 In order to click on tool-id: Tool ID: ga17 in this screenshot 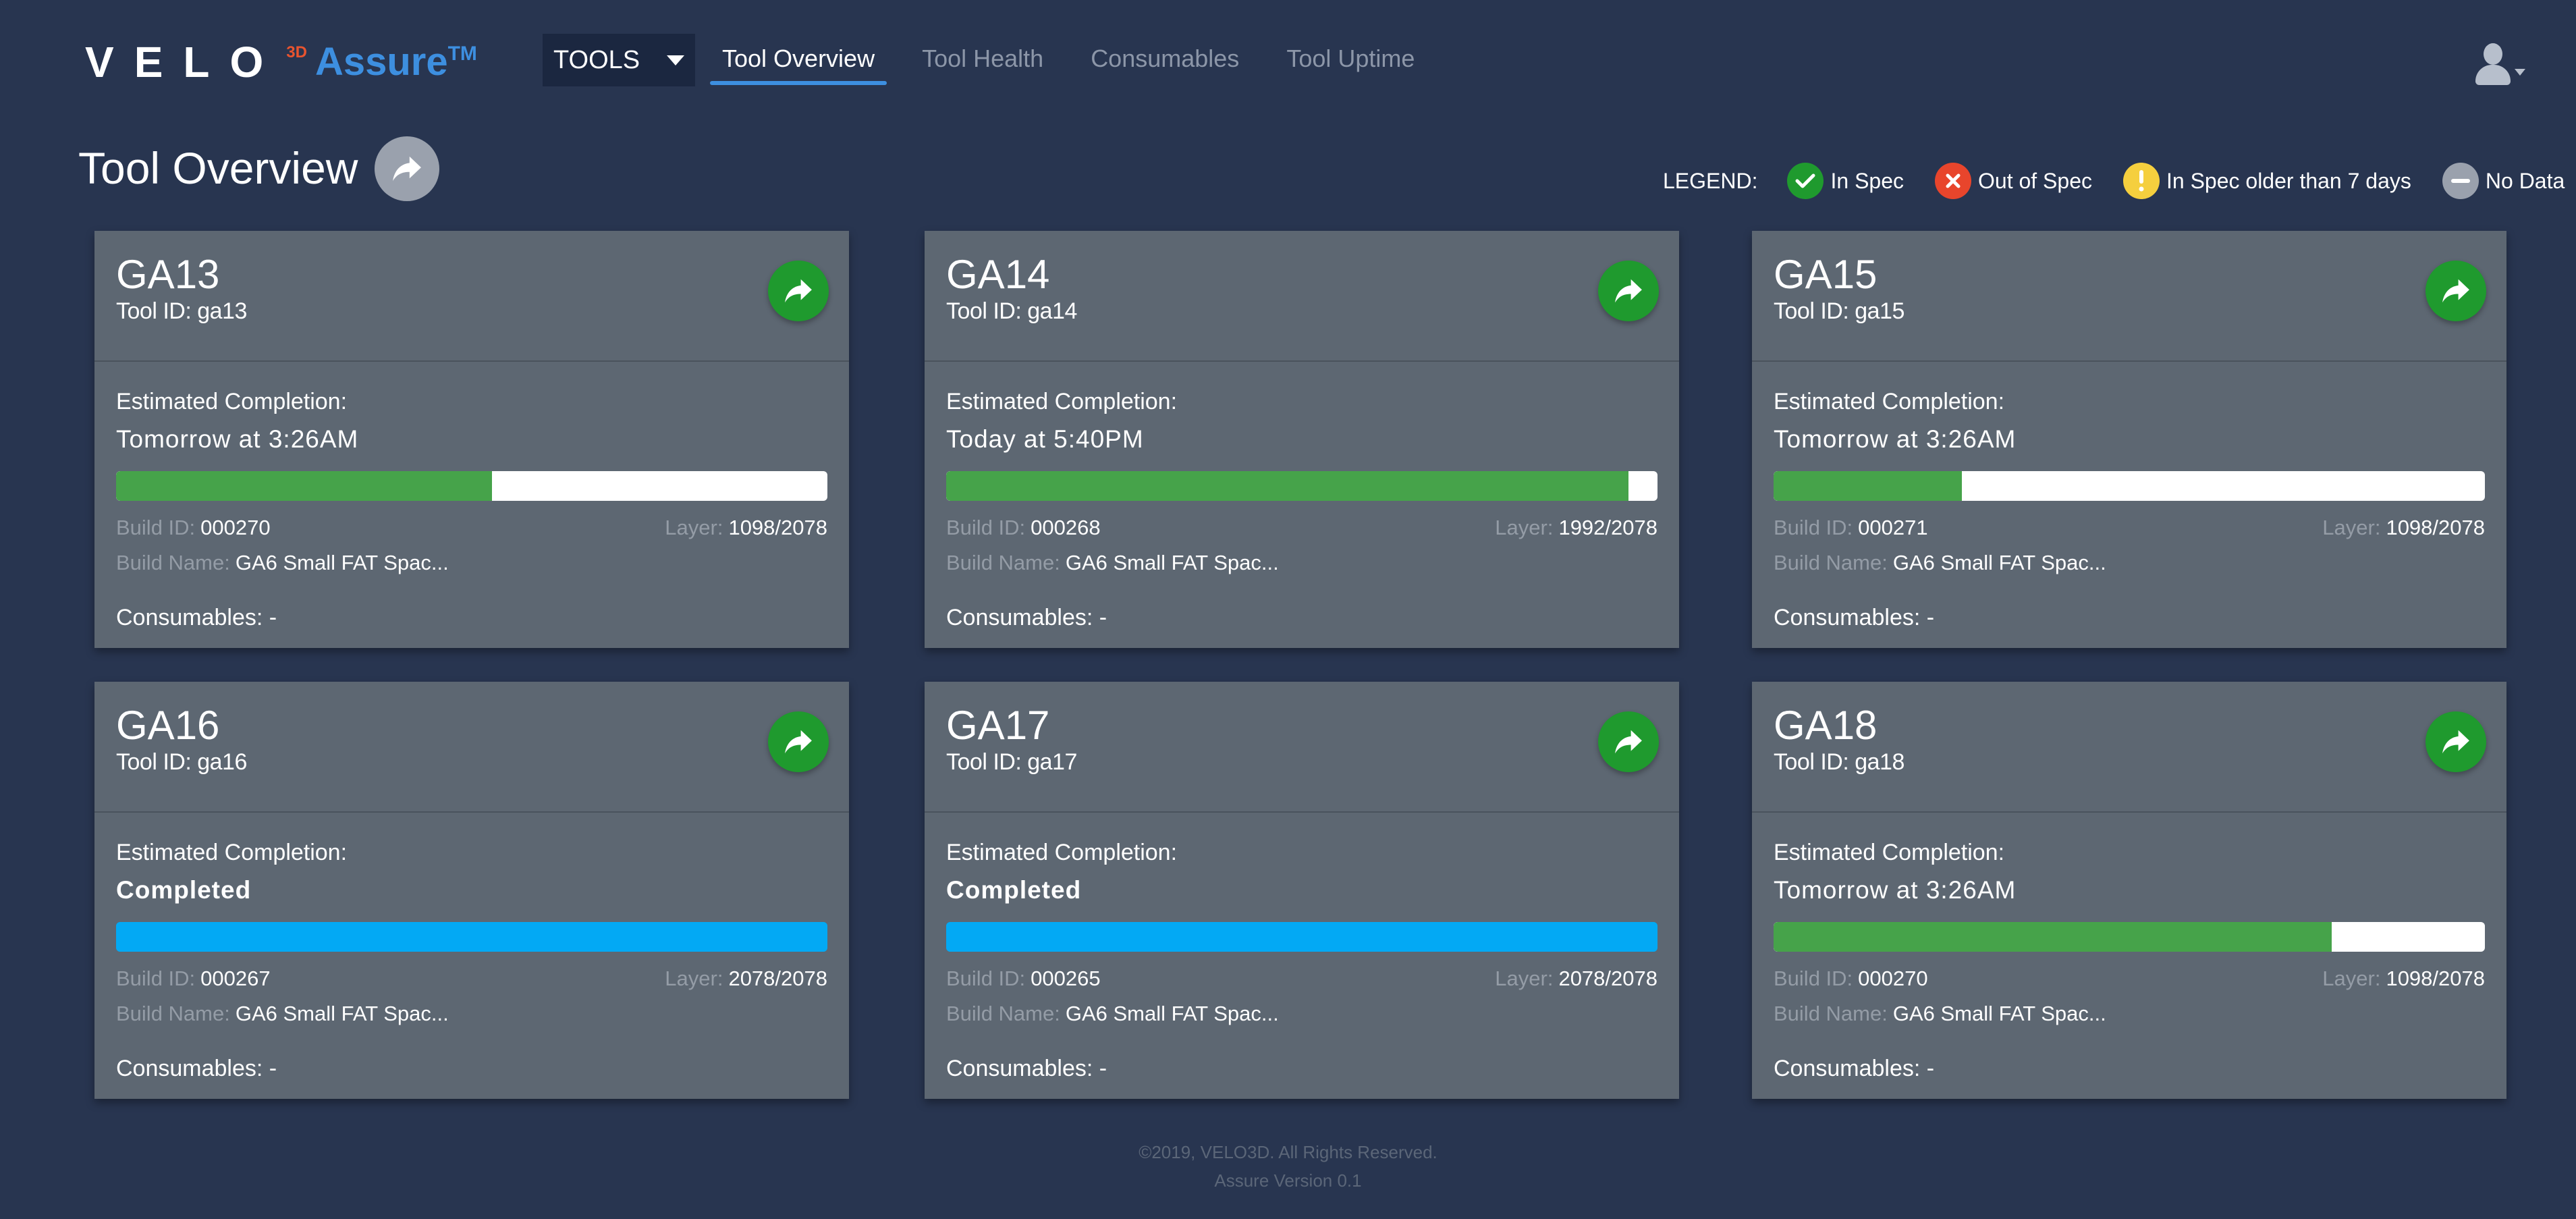, I will do `click(1011, 762)`.